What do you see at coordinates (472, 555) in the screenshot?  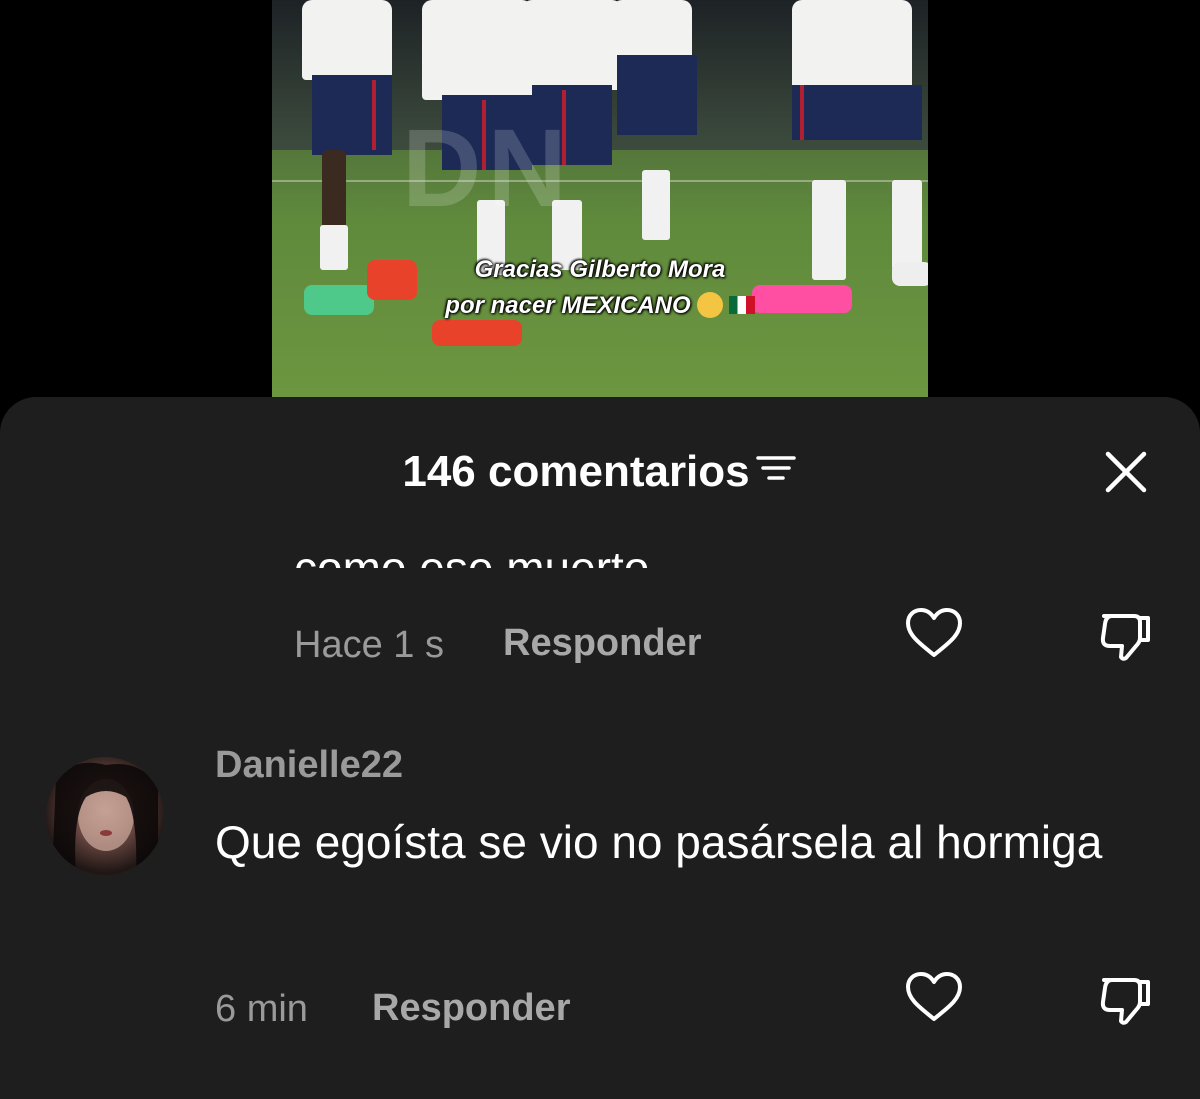 I see `comment-text: como ese muerto` at bounding box center [472, 555].